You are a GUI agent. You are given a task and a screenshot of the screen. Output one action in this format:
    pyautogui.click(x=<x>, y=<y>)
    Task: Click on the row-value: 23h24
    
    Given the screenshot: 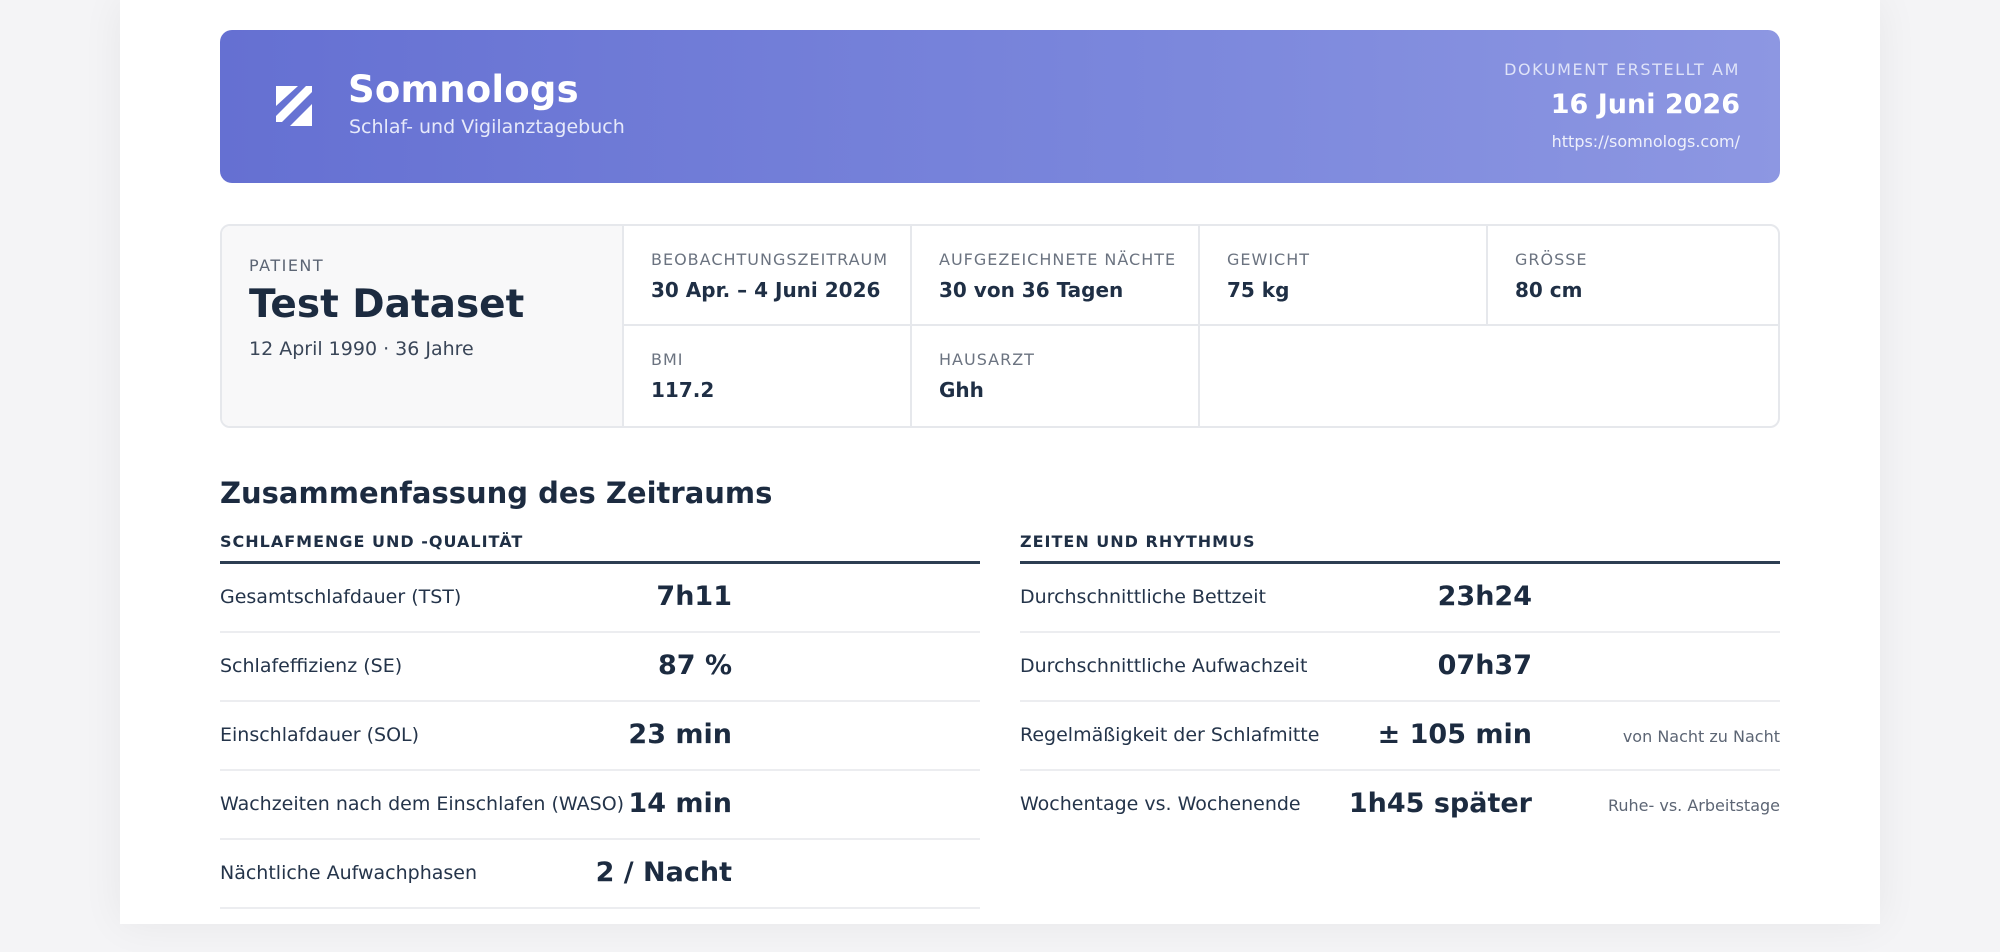 What is the action you would take?
    pyautogui.click(x=1484, y=596)
    